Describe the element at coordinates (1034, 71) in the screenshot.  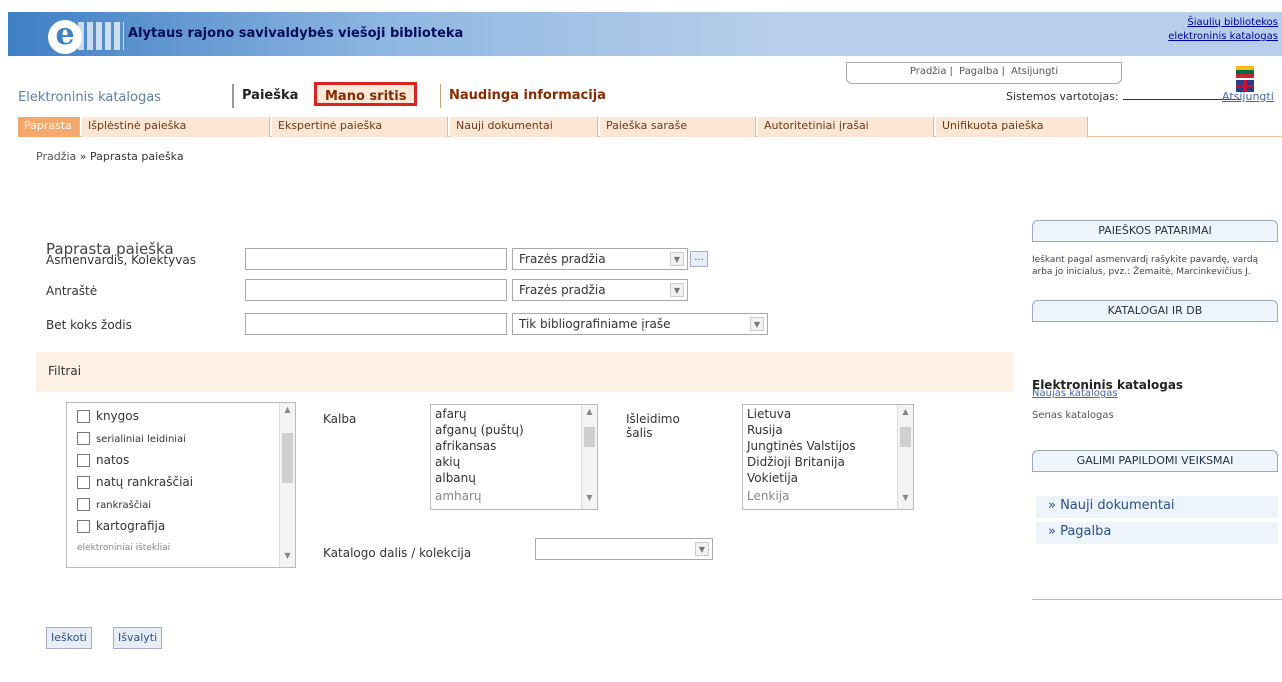
I see `util-link-logout: Atsijungti` at that location.